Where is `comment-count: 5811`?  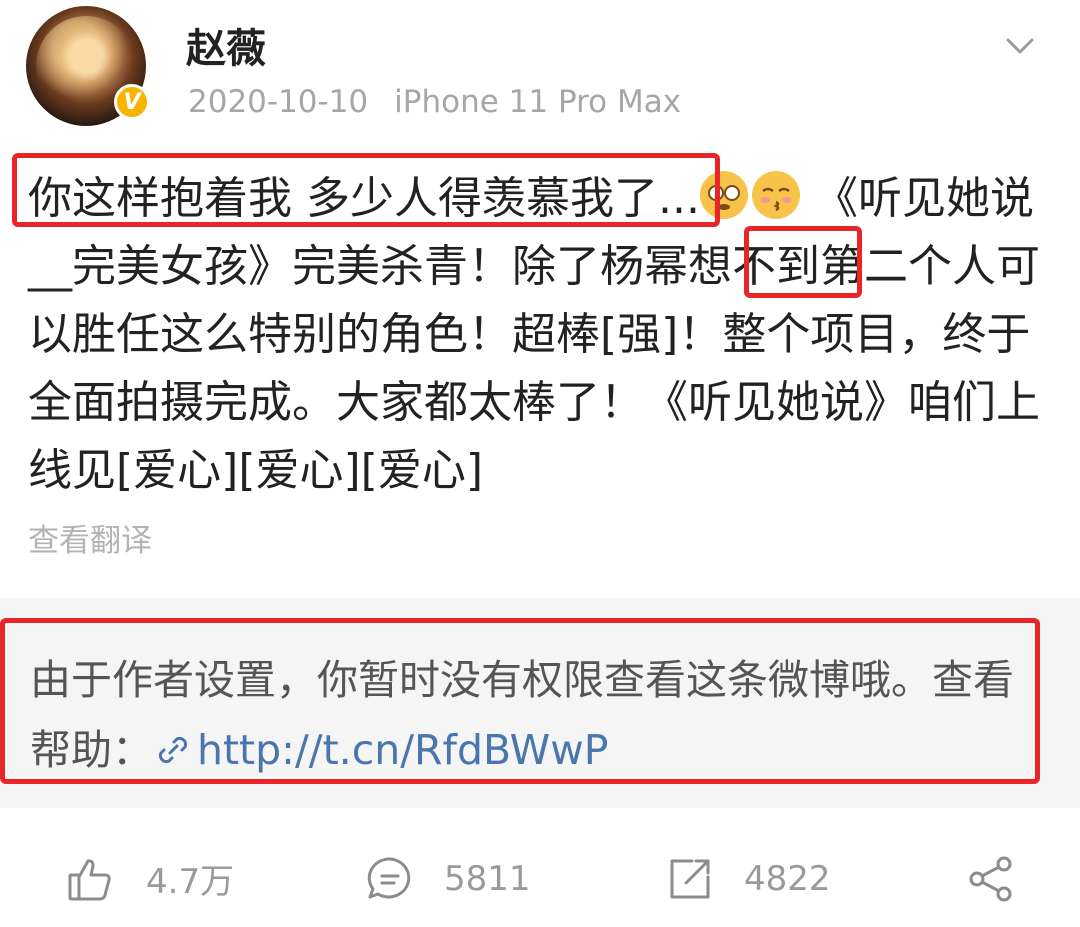
comment-count: 5811 is located at coordinates (487, 878).